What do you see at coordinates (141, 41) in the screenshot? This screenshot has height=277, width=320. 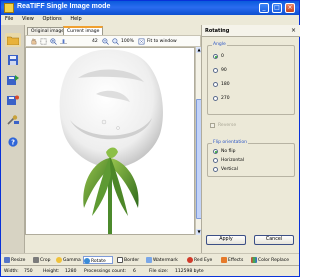 I see `fit-window-icon` at bounding box center [141, 41].